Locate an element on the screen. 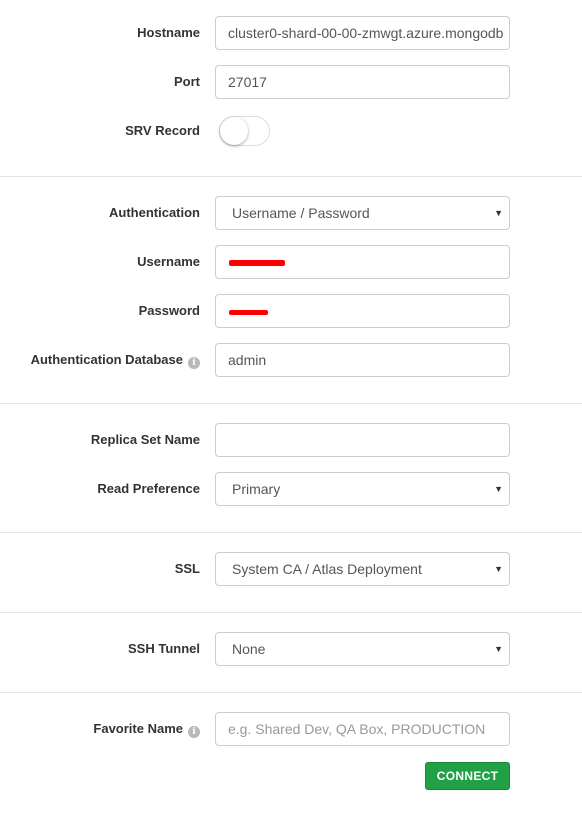 Image resolution: width=582 pixels, height=816 pixels. favorite-name-row: Favorite Name i is located at coordinates (291, 729).